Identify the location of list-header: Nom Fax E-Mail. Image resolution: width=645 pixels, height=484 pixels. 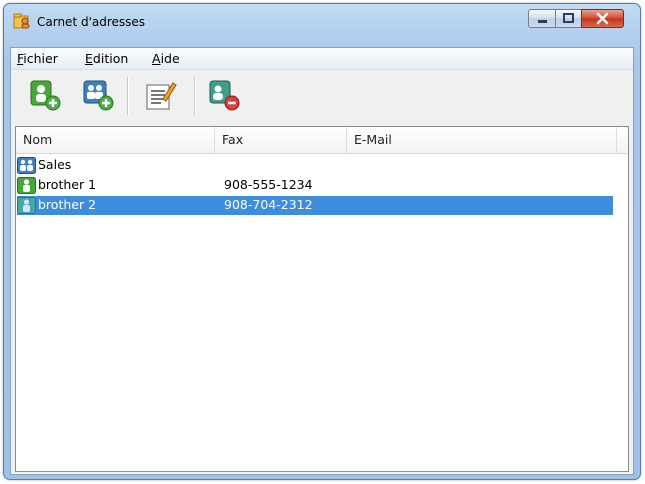
(322, 140).